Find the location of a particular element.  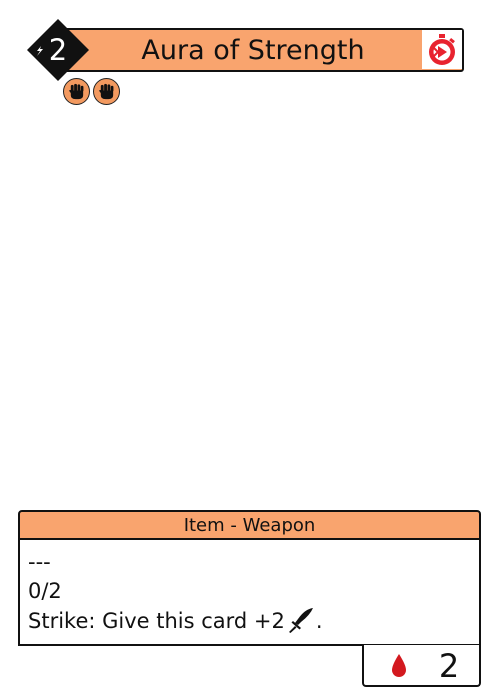

power-stat: 0/2 is located at coordinates (45, 591).